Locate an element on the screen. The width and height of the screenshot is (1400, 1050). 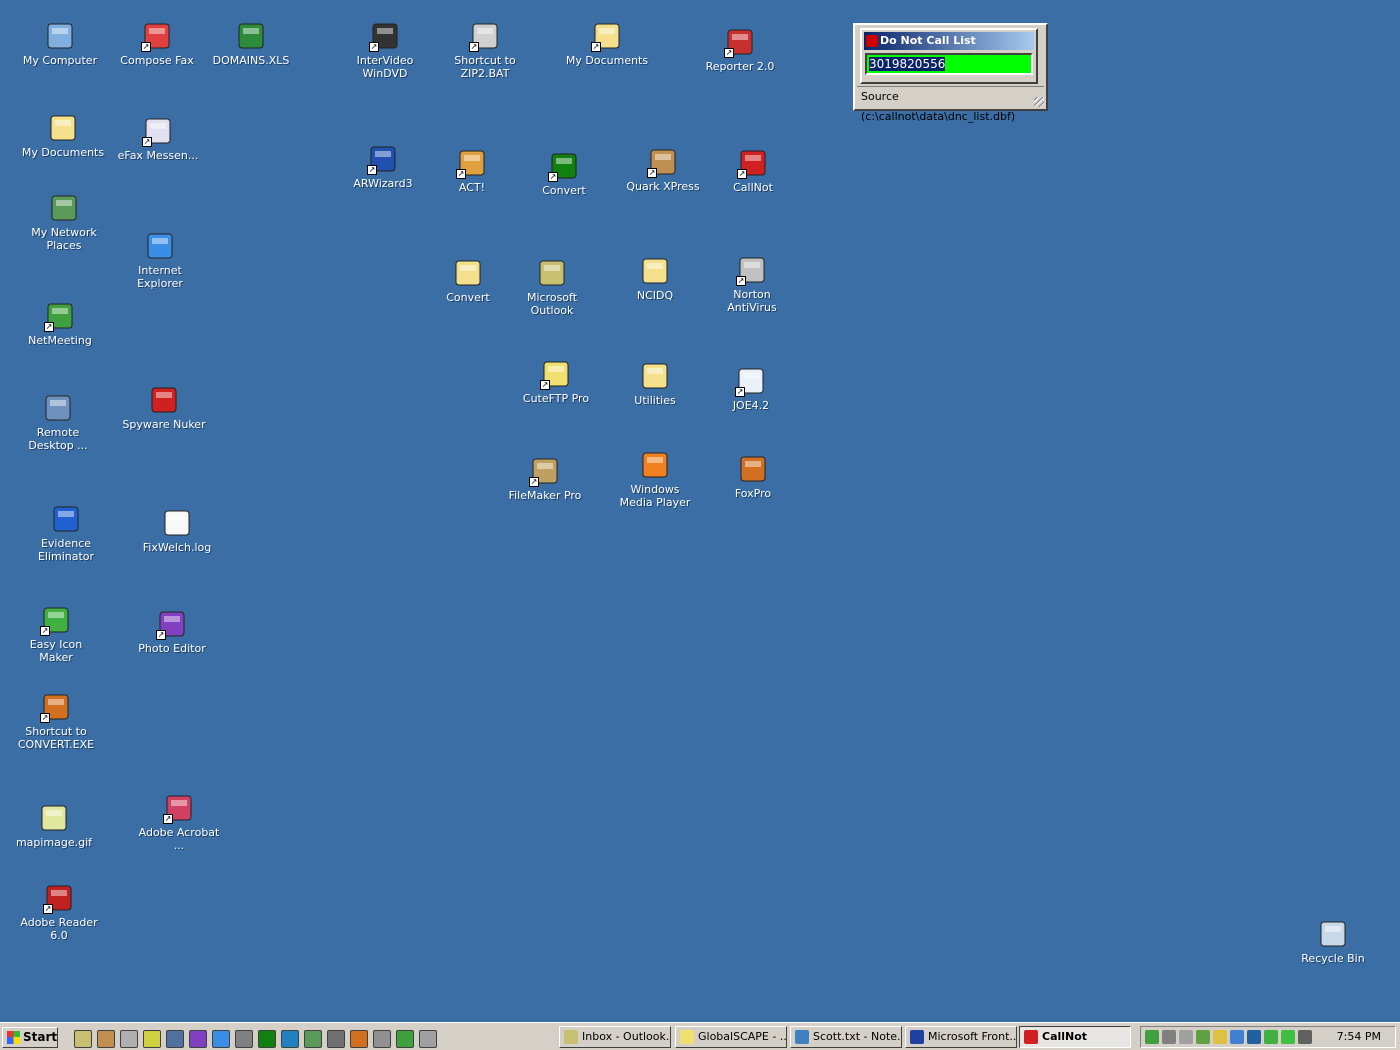
start-button: Start is located at coordinates (30, 1037).